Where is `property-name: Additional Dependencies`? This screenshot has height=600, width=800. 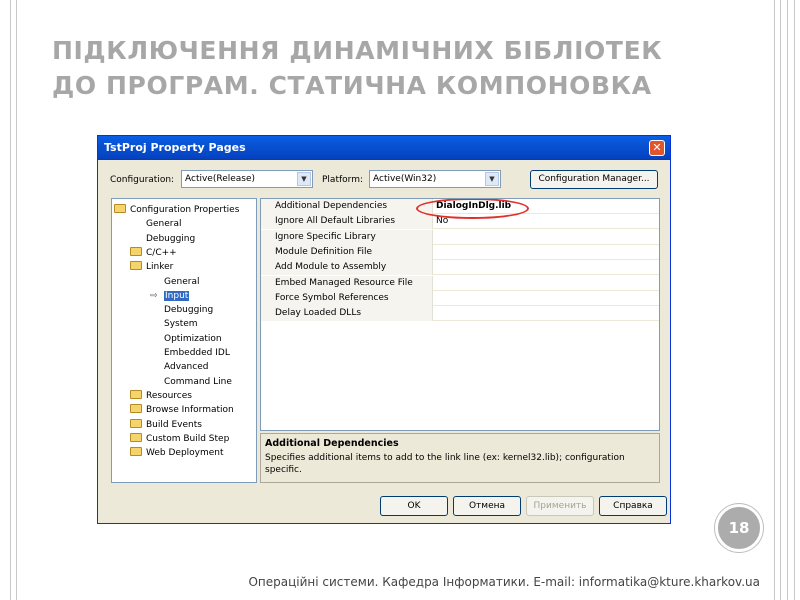 property-name: Additional Dependencies is located at coordinates (347, 206).